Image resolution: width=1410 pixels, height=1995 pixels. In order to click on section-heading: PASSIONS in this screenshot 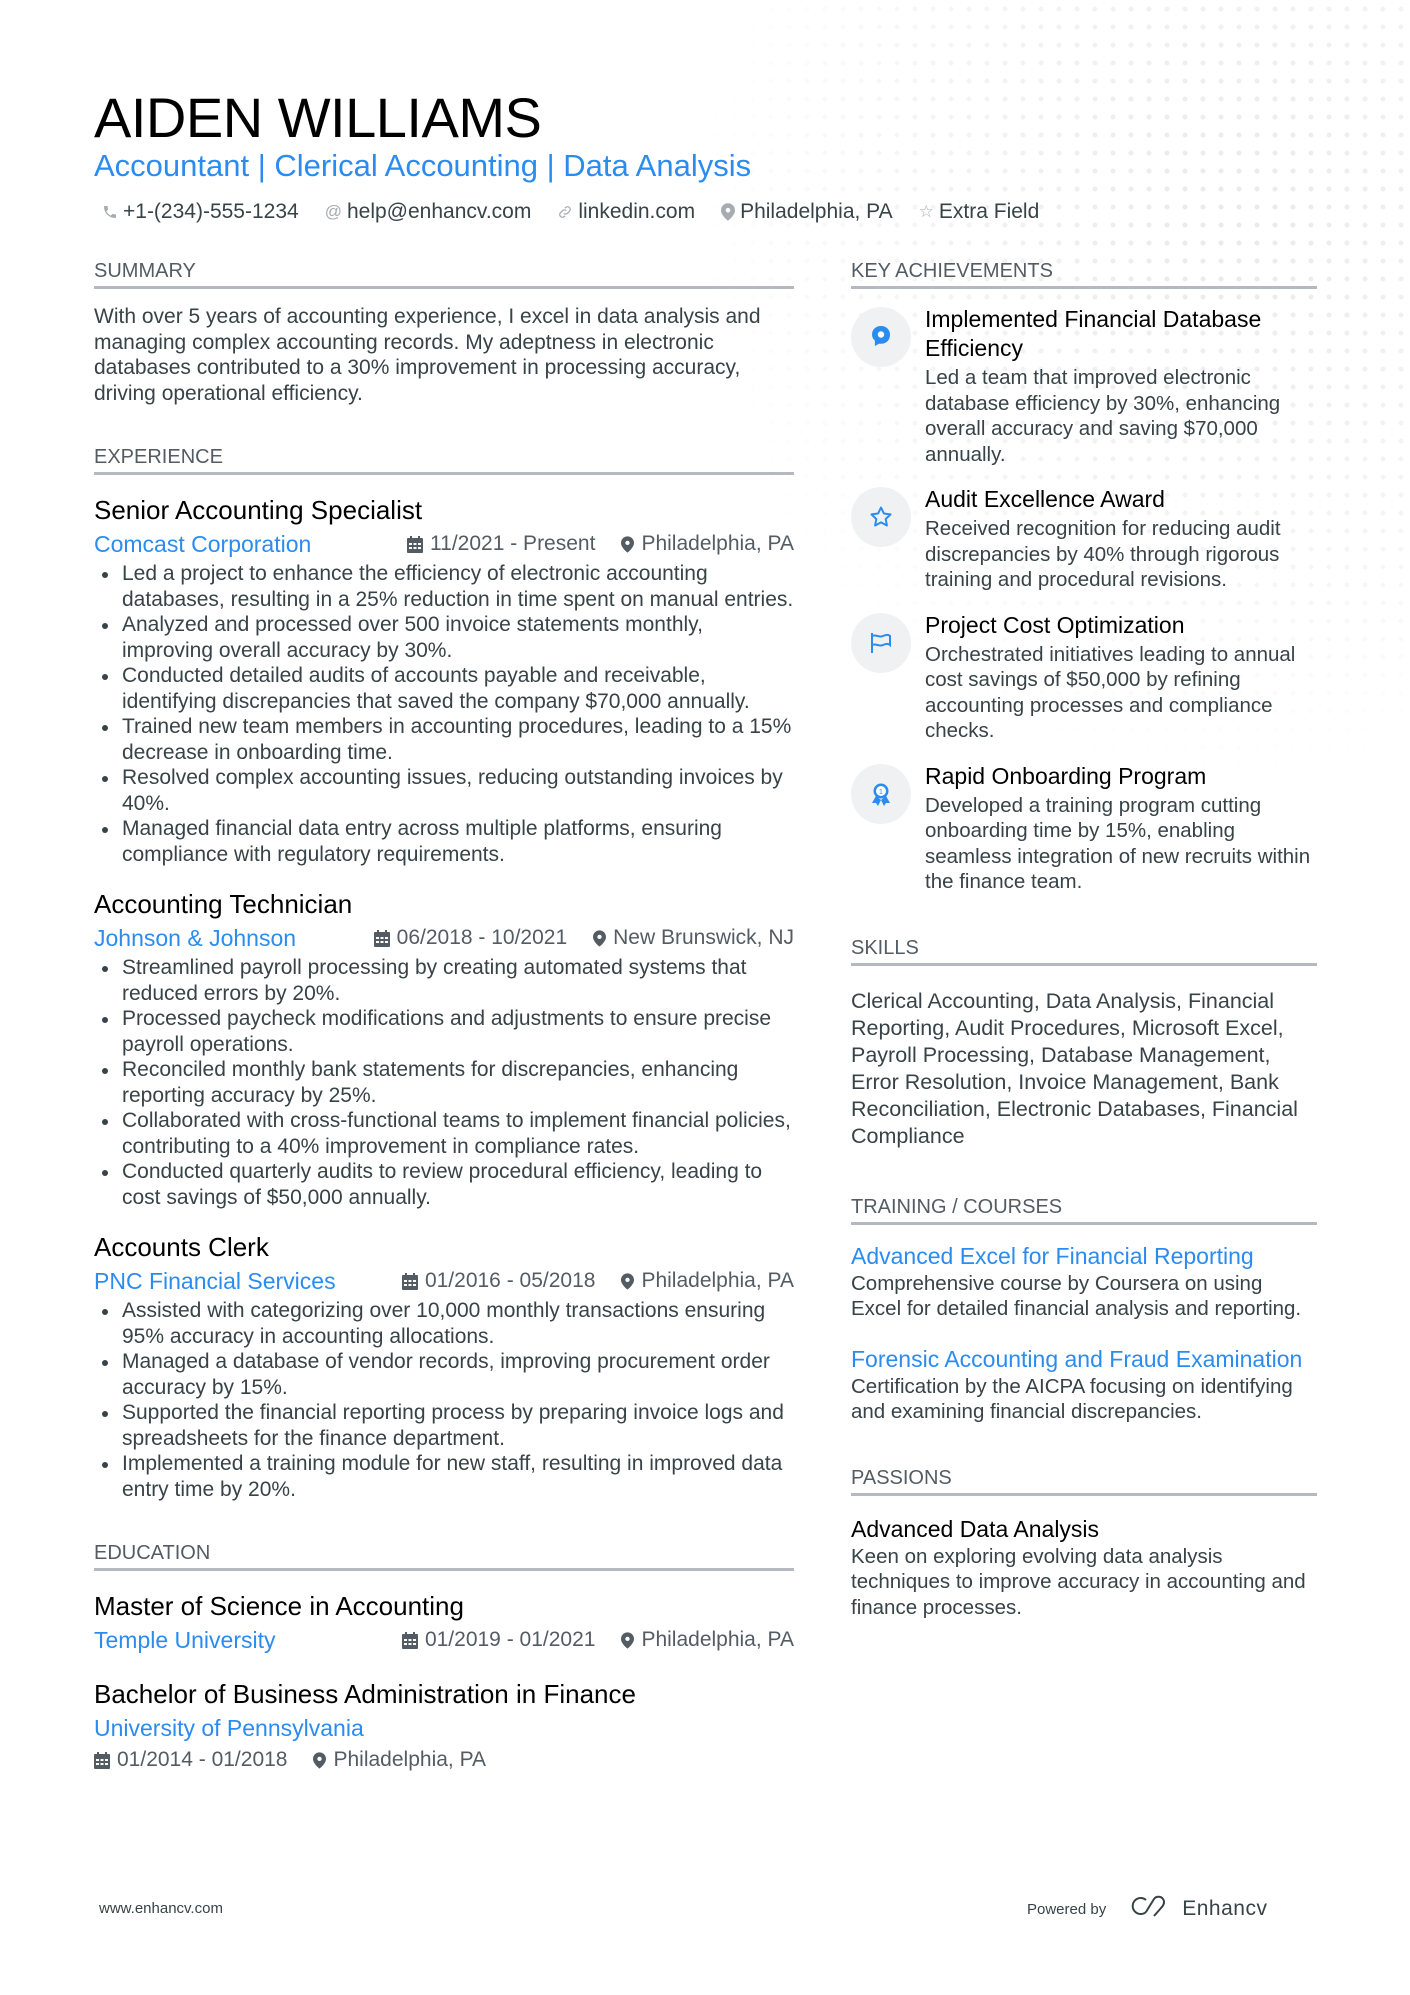, I will do `click(1084, 1480)`.